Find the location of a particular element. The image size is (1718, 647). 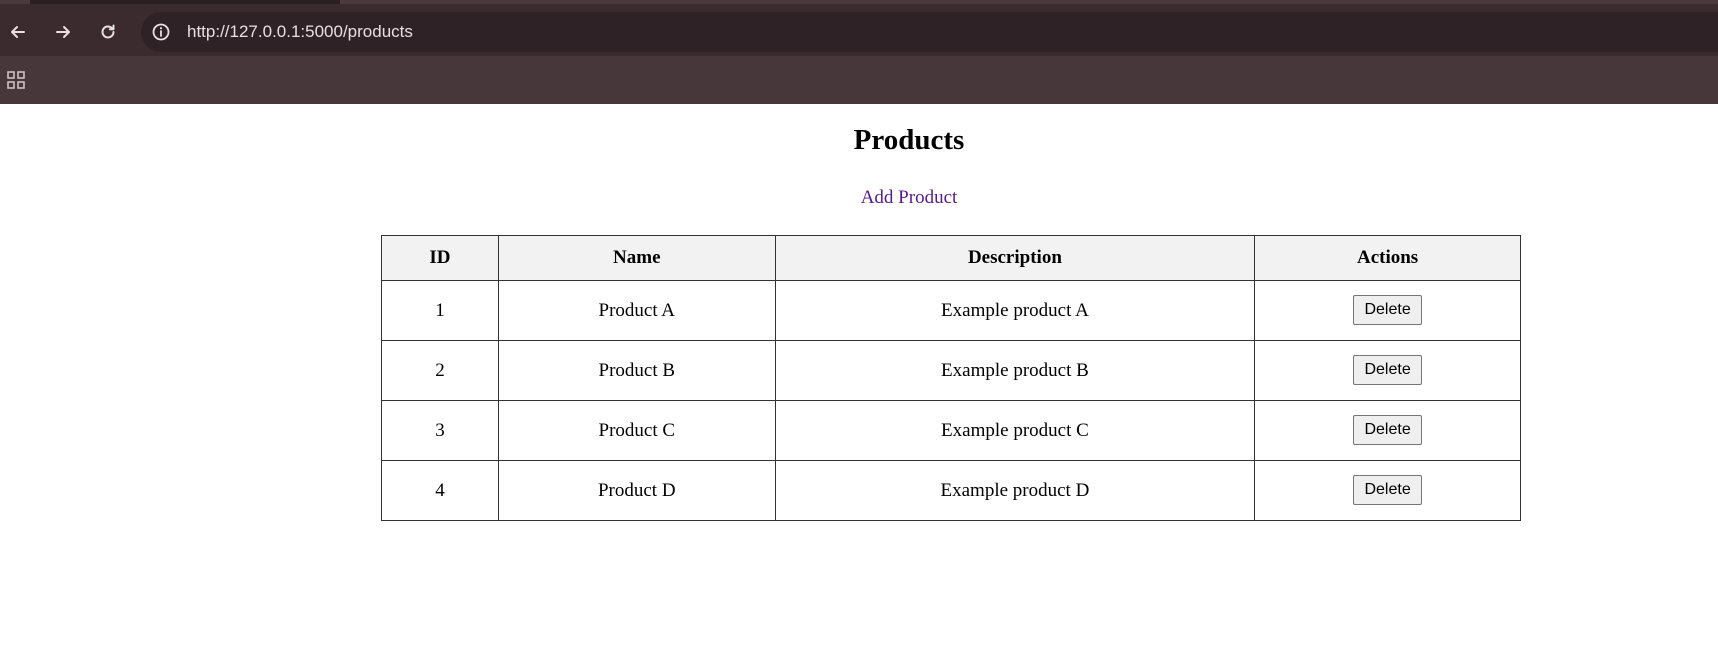

info-icon is located at coordinates (161, 32).